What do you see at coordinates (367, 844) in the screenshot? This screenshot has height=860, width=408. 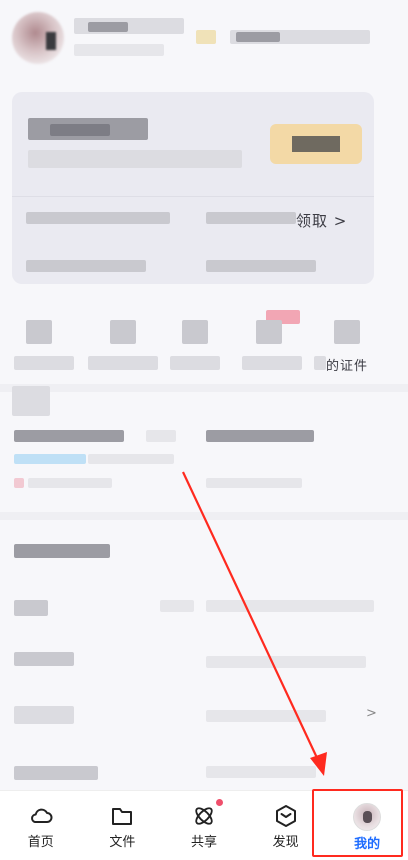 I see `nav-me-label: 我的` at bounding box center [367, 844].